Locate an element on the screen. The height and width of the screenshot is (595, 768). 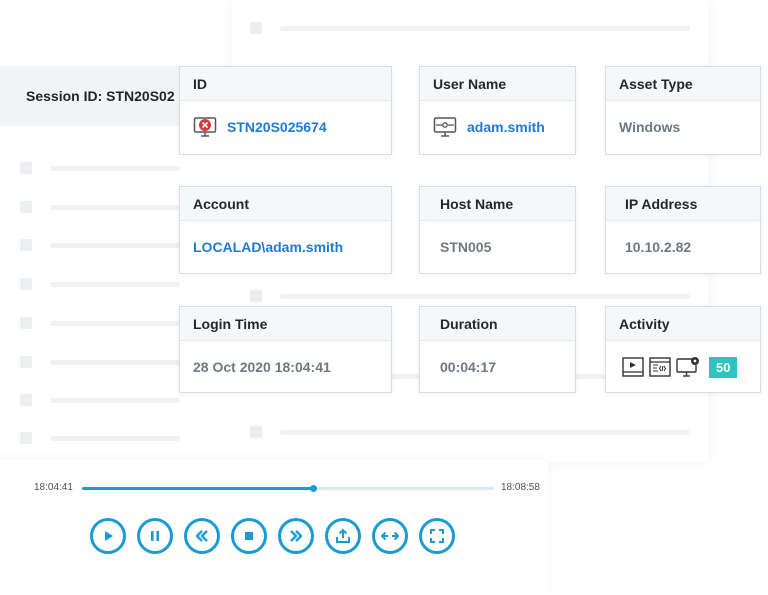
id-label: ID is located at coordinates (285, 84).